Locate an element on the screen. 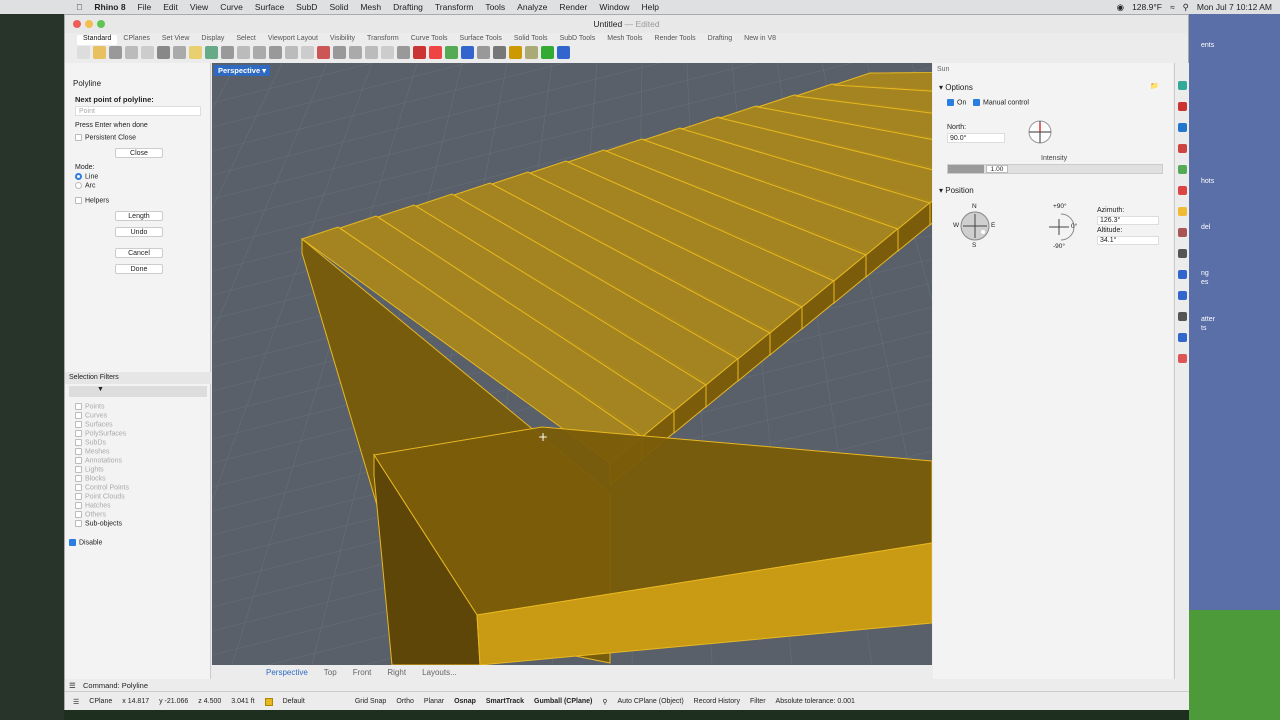 This screenshot has height=720, width=1280. length-button: Length is located at coordinates (139, 216).